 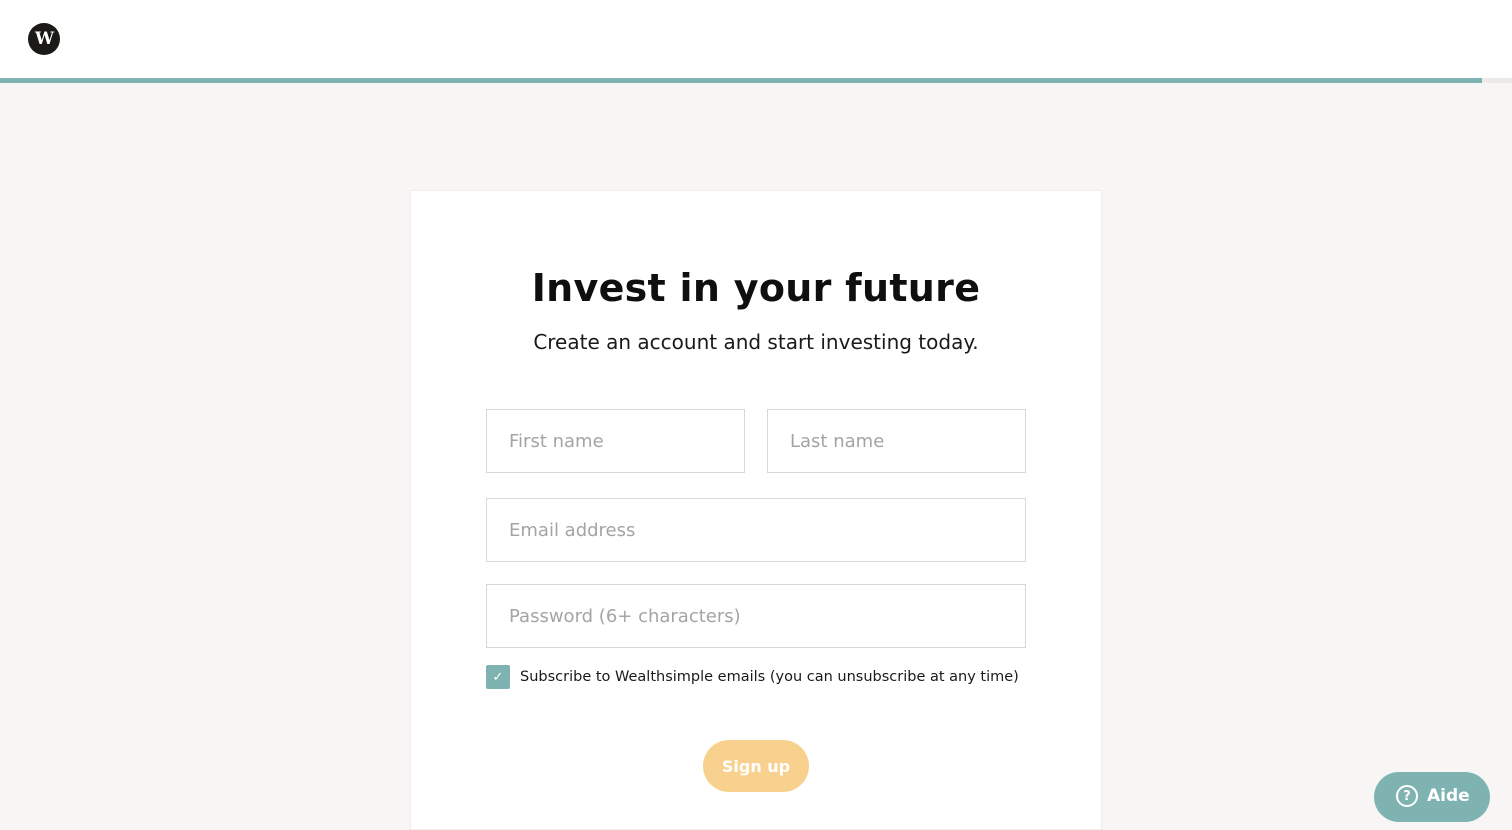 I want to click on top-bar: W, so click(x=756, y=39).